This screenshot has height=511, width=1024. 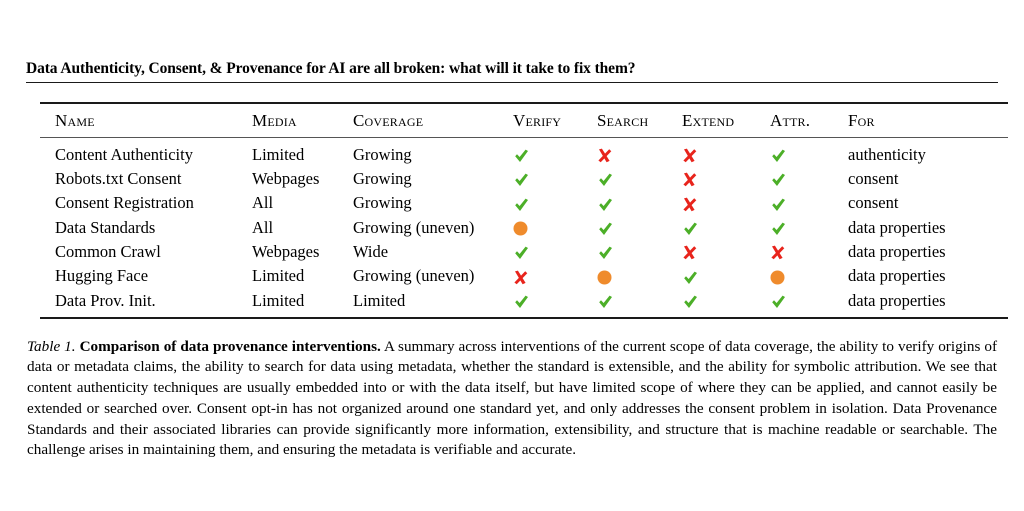 I want to click on cell-name: Consent Registration, so click(x=124, y=203).